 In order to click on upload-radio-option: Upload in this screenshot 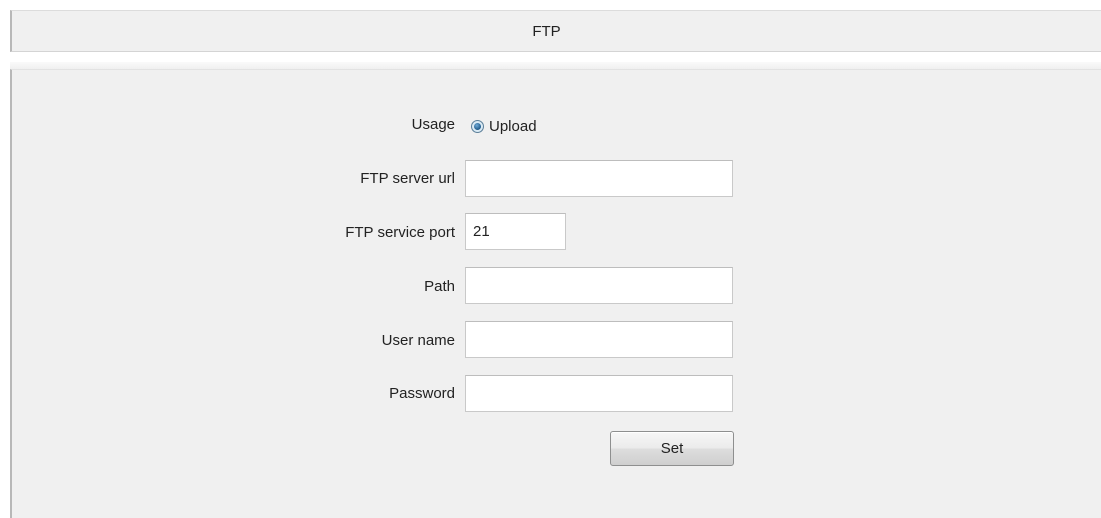, I will do `click(504, 126)`.